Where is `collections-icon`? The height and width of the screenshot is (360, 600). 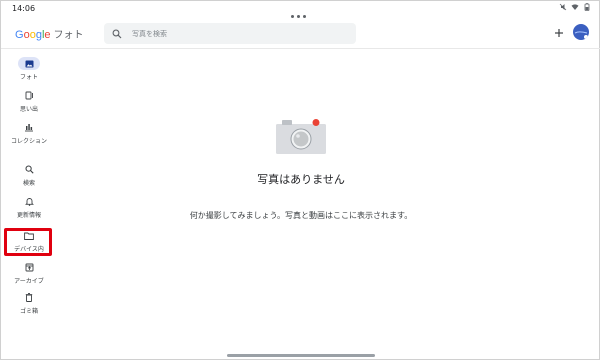
collections-icon is located at coordinates (29, 127).